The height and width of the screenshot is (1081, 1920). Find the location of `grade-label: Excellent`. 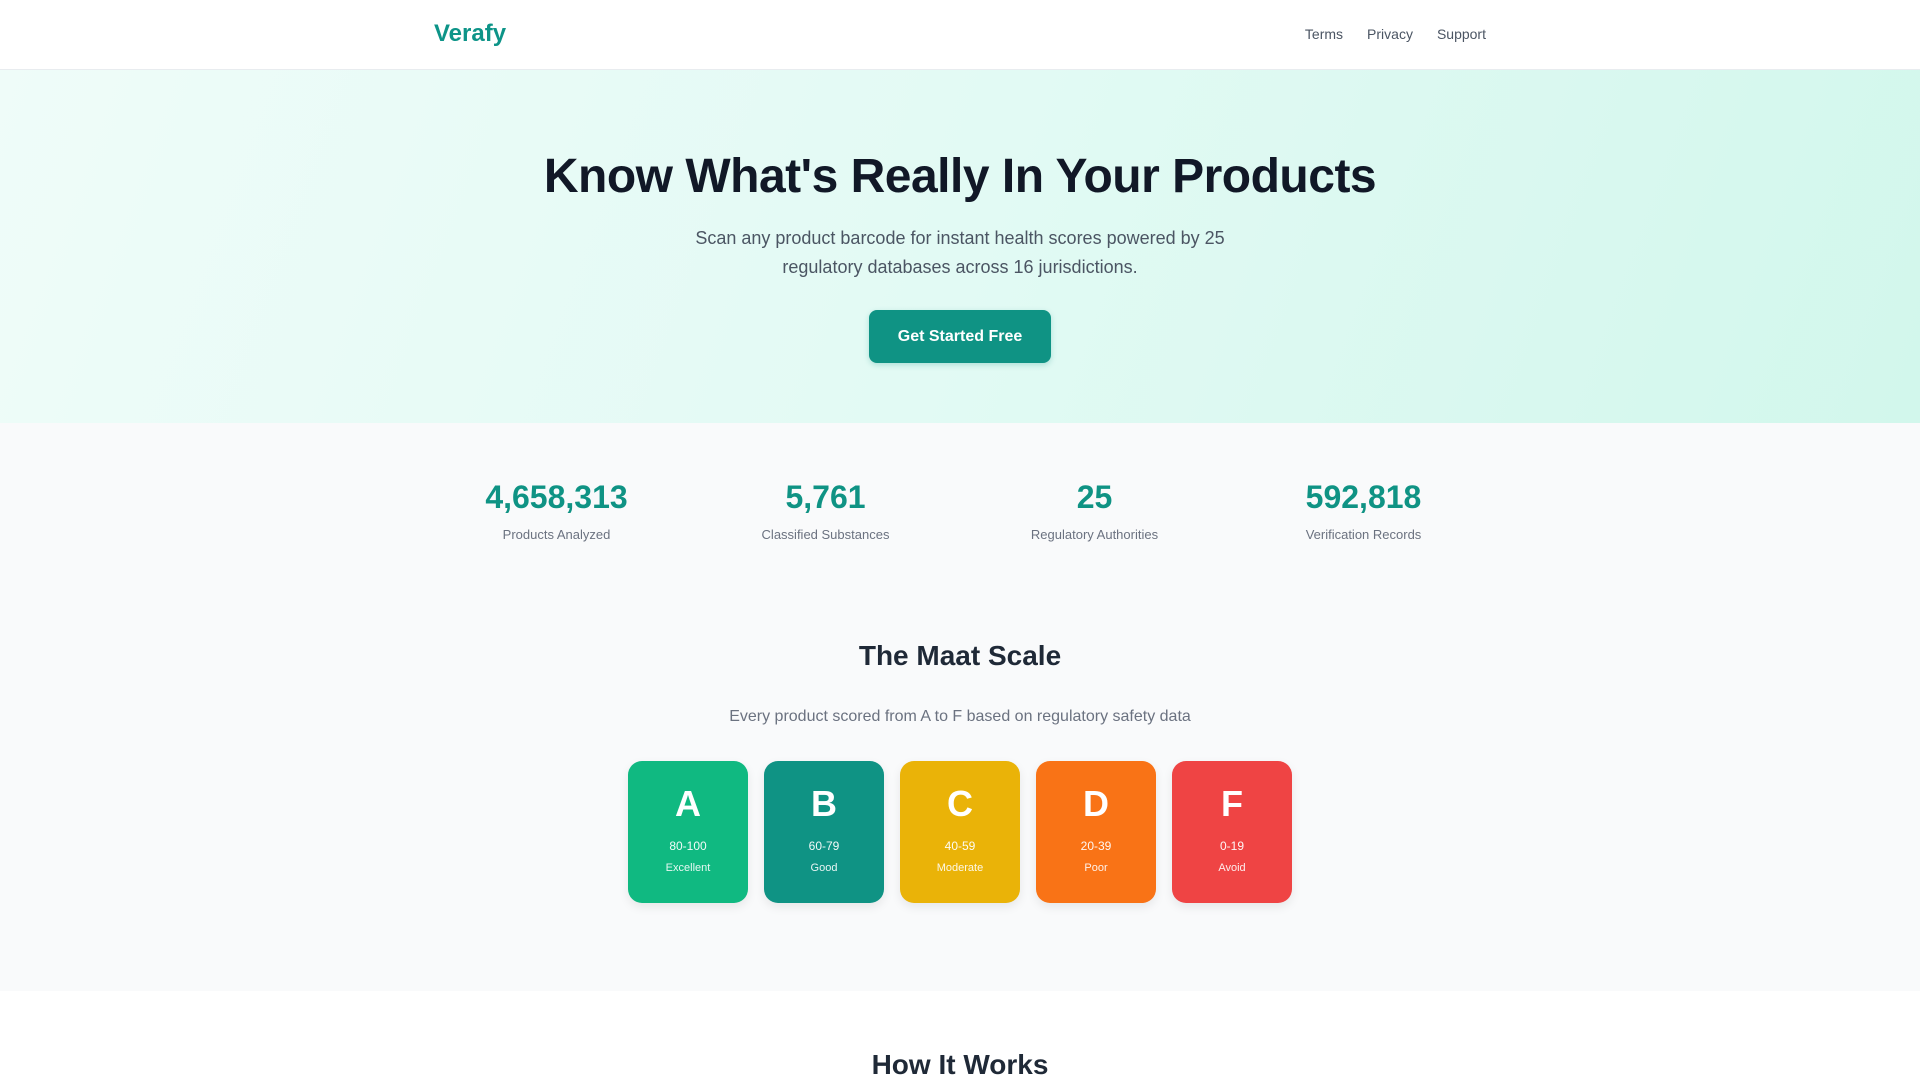

grade-label: Excellent is located at coordinates (688, 868).